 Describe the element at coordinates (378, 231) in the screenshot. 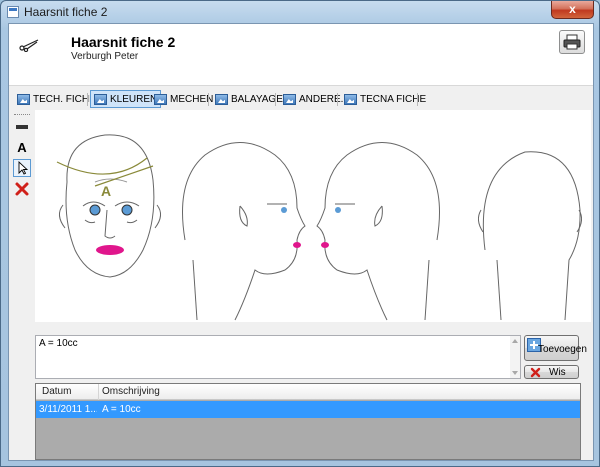

I see `side-profile-left` at that location.